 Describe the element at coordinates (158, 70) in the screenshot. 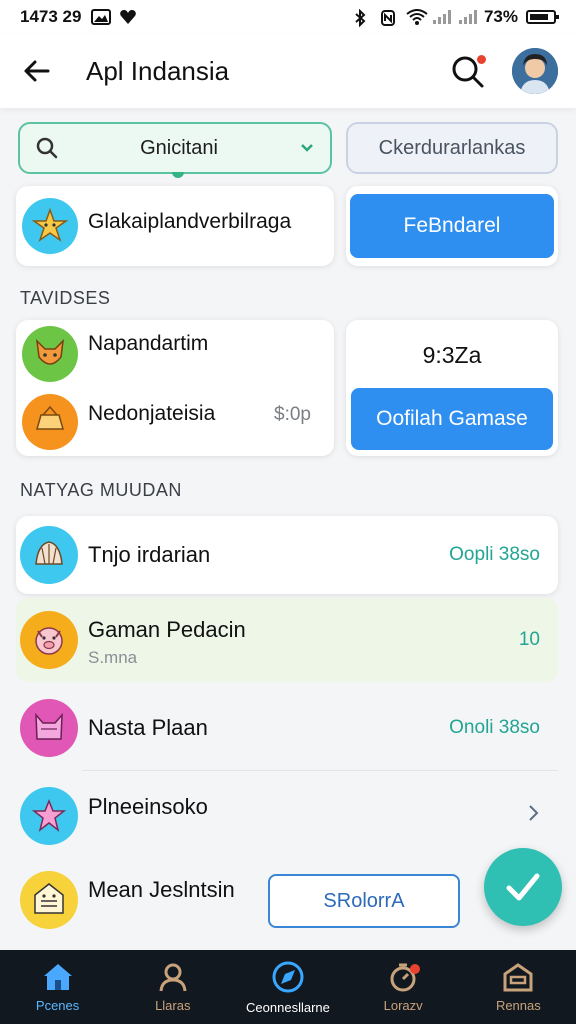

I see `page-title: Apl Indansia` at that location.